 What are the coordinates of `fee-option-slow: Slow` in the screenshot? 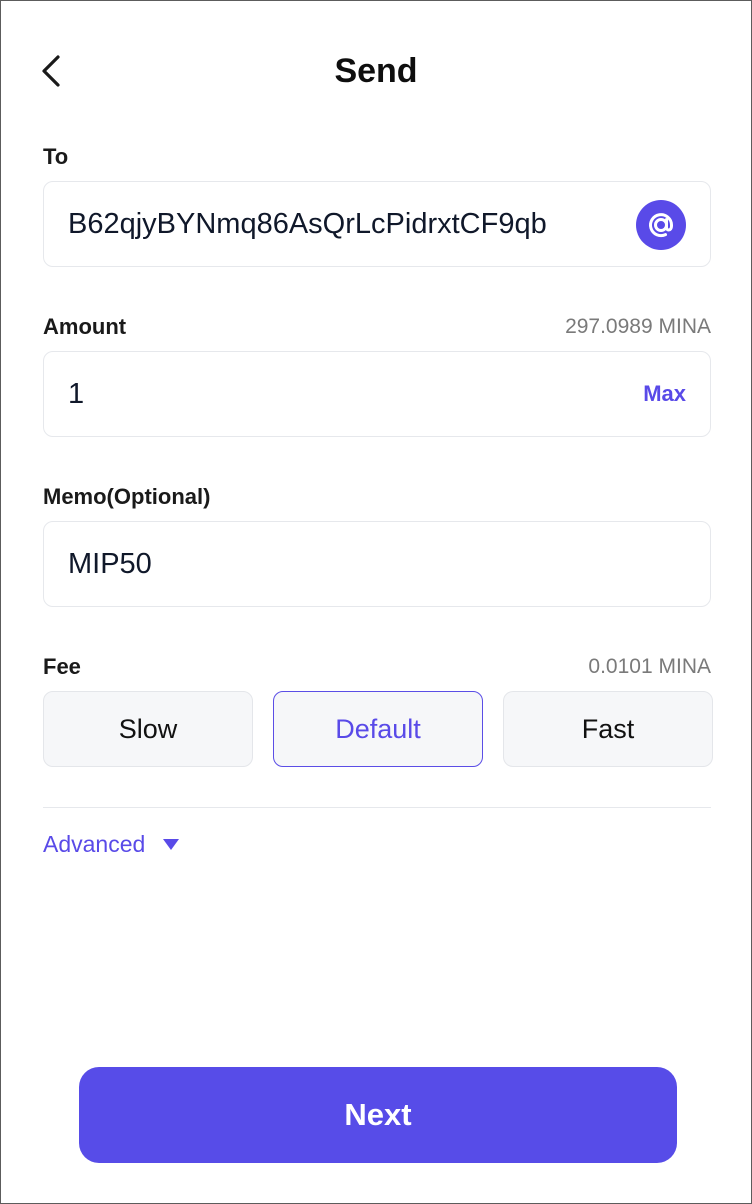 It's located at (148, 729).